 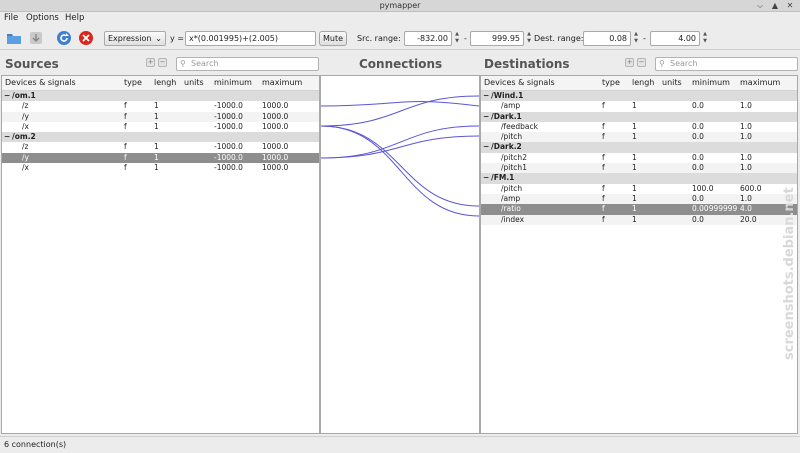 I want to click on expression-input: x*(0.001995)+(2.005), so click(x=250, y=38).